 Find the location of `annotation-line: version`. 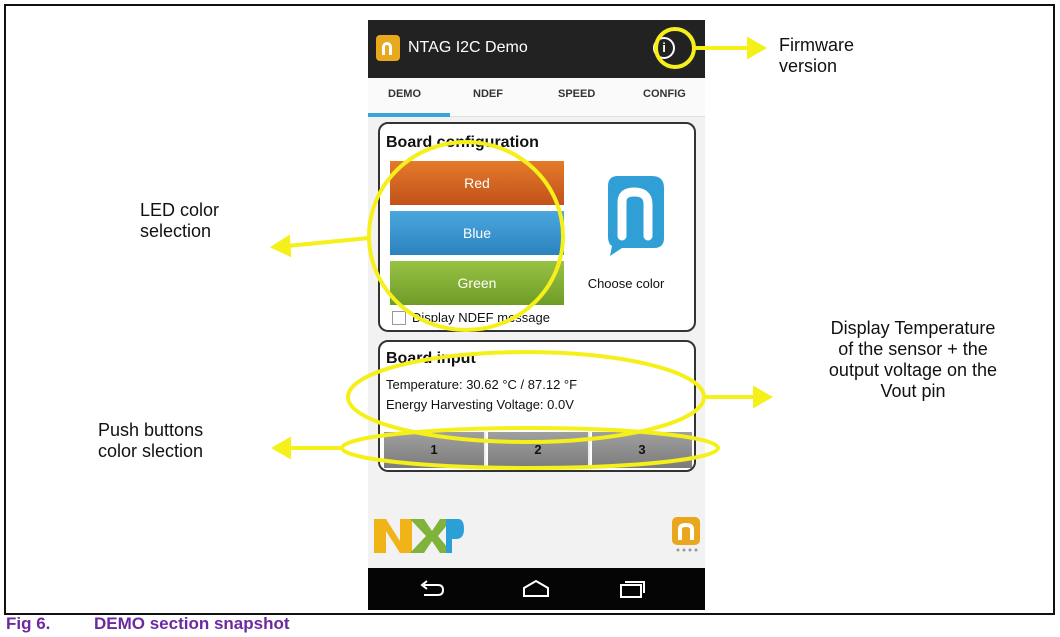

annotation-line: version is located at coordinates (808, 66).